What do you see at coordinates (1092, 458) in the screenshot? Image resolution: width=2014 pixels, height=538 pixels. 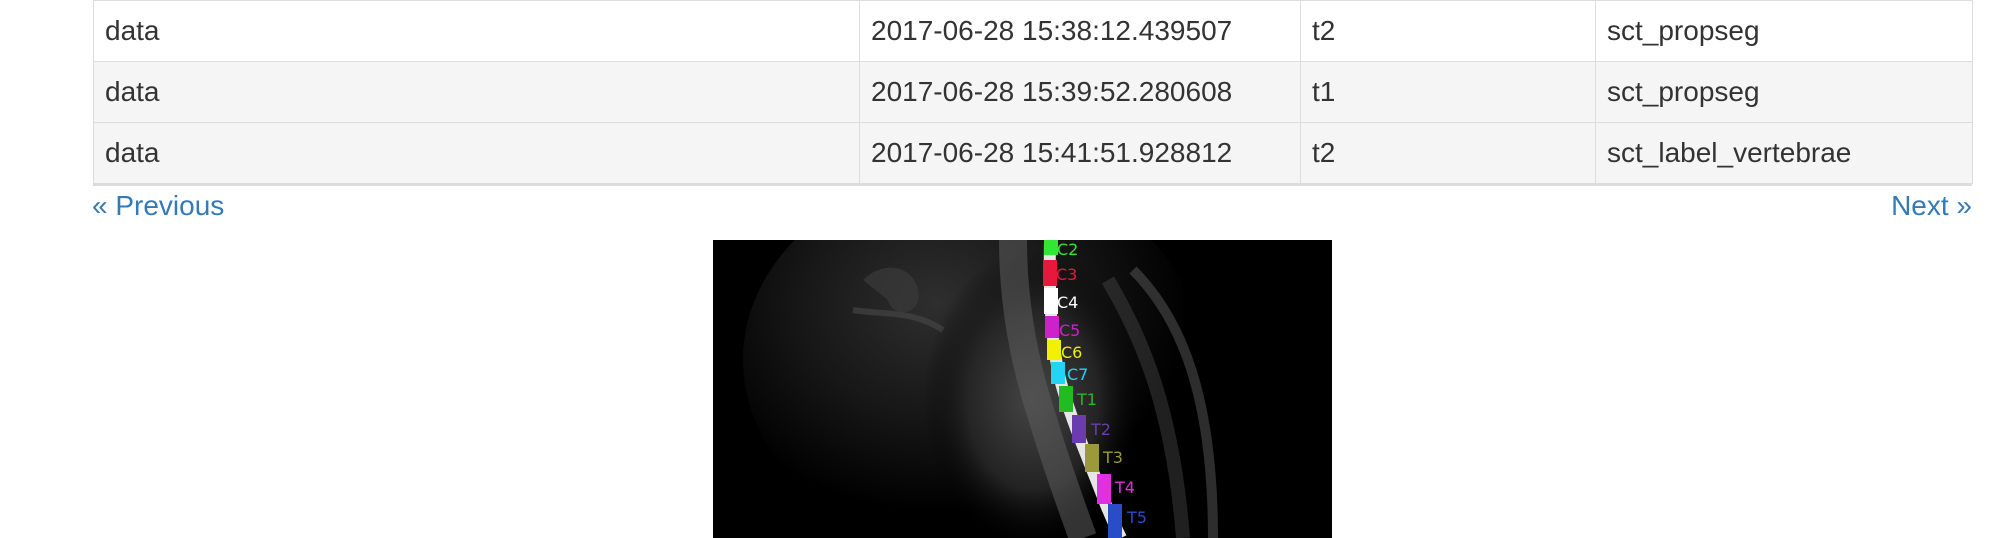 I see `vertebra-segment-t3` at bounding box center [1092, 458].